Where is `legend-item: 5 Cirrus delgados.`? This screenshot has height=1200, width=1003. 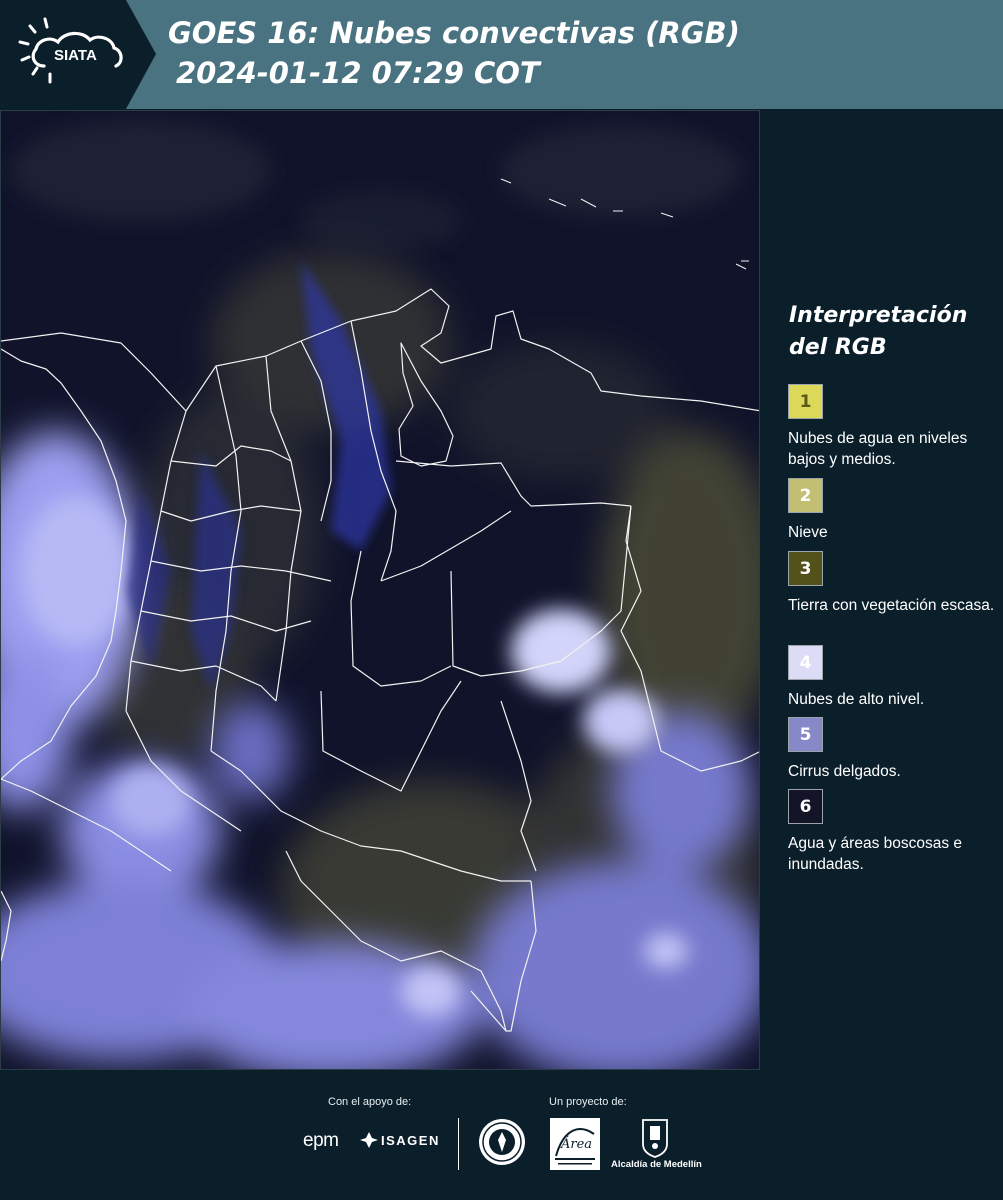 legend-item: 5 Cirrus delgados. is located at coordinates (893, 749).